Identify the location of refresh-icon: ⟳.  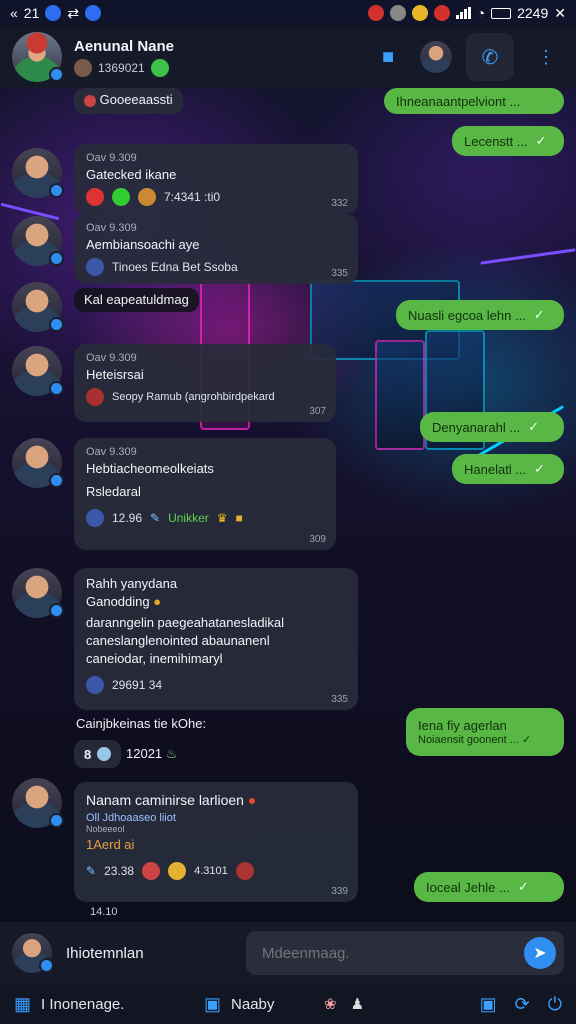
(522, 1004).